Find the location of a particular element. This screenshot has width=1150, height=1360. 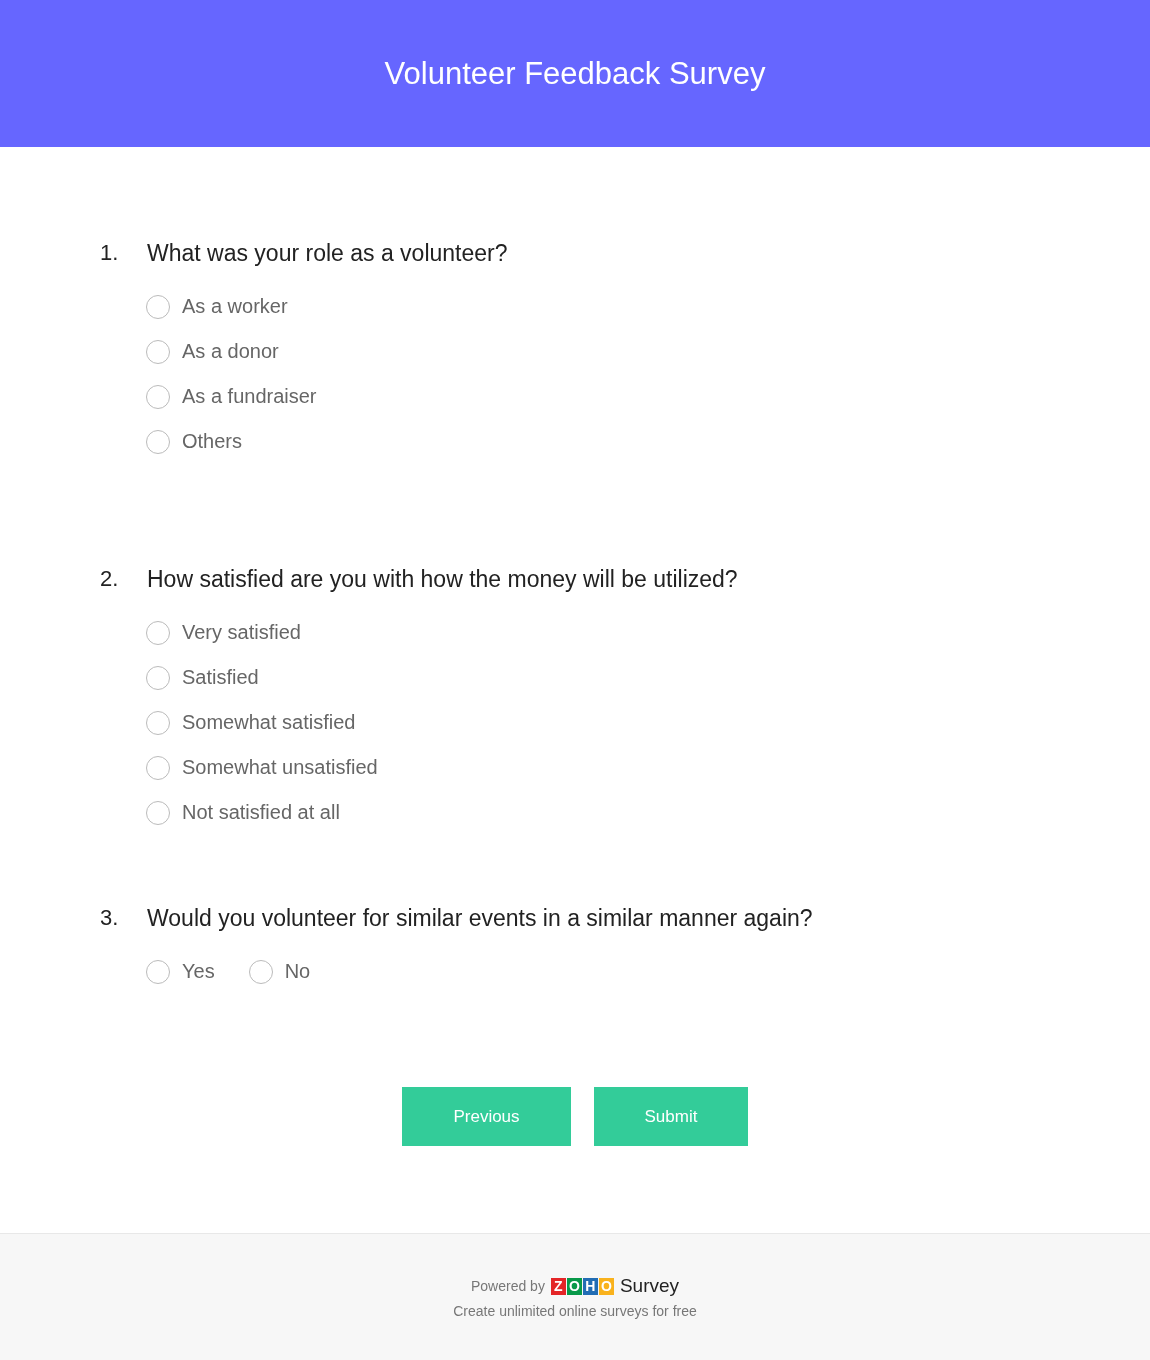

radio-option: Others is located at coordinates (194, 441).